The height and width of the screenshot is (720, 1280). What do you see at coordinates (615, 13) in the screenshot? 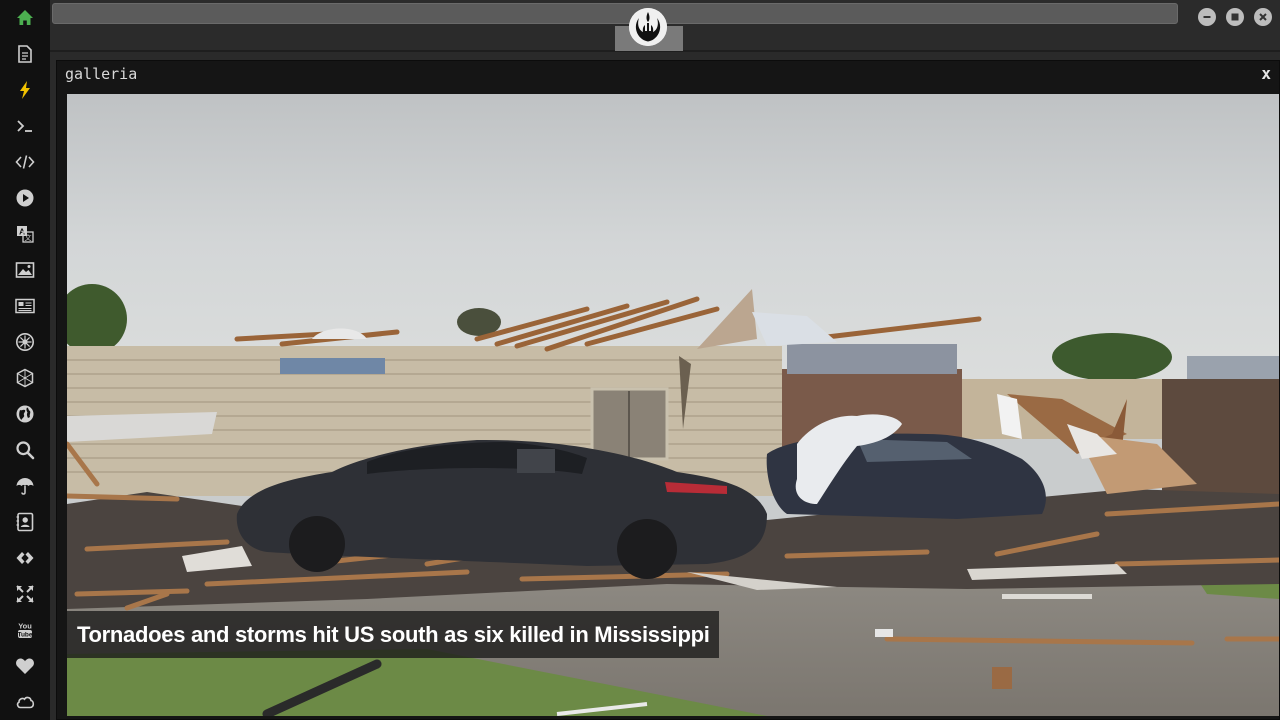
I see `address-bar` at bounding box center [615, 13].